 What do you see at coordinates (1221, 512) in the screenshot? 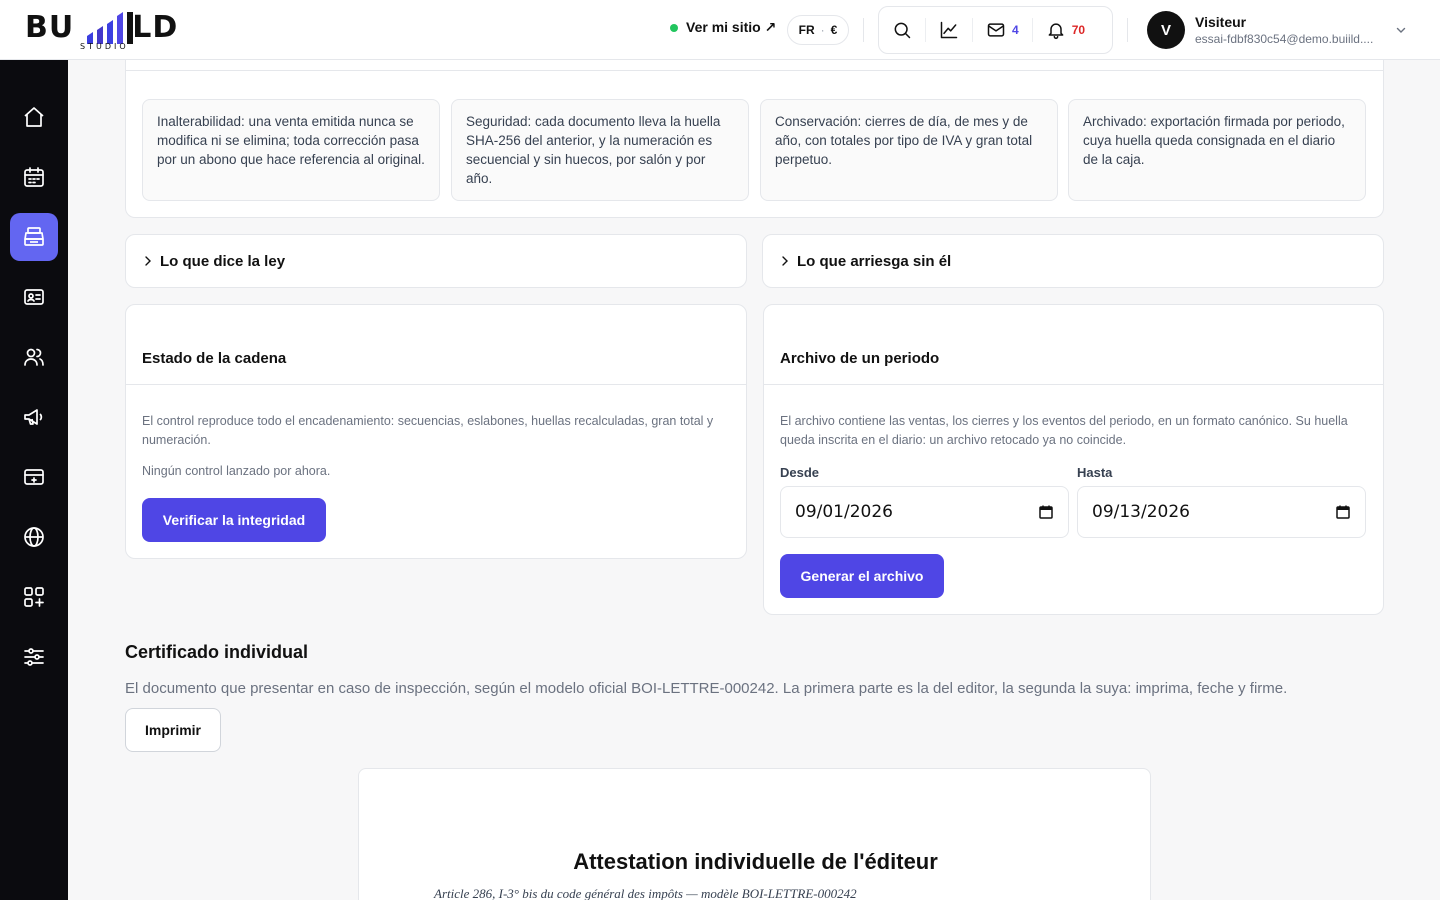
I see `date-to-input: 09/13/2026` at bounding box center [1221, 512].